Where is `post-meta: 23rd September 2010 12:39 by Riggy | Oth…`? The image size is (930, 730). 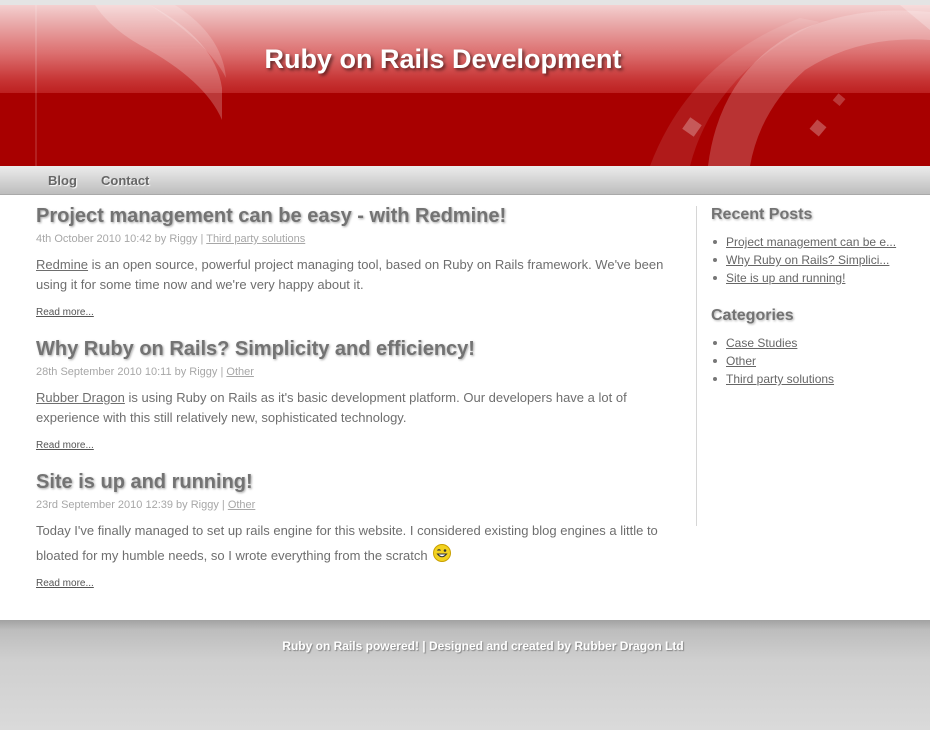 post-meta: 23rd September 2010 12:39 by Riggy | Oth… is located at coordinates (145, 505).